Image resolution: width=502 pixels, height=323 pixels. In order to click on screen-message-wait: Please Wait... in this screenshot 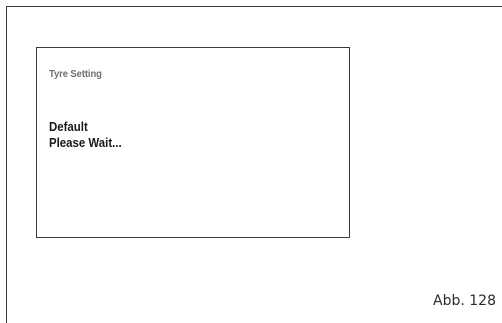, I will do `click(85, 142)`.